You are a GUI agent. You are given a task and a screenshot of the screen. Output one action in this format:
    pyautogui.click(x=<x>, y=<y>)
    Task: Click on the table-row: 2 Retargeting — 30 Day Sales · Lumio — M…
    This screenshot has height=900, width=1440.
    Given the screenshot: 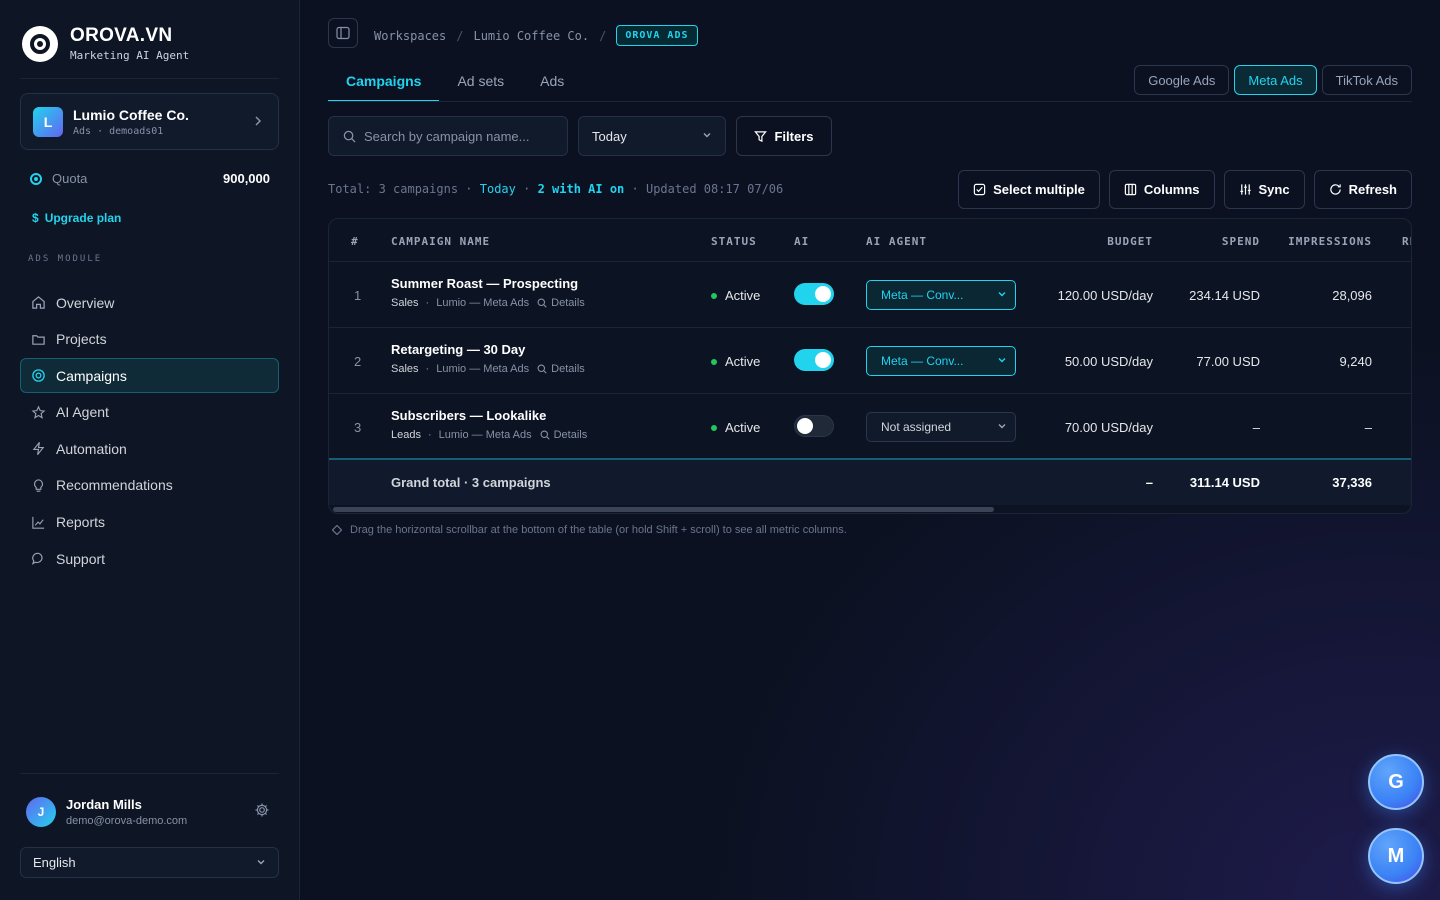 What is the action you would take?
    pyautogui.click(x=870, y=361)
    